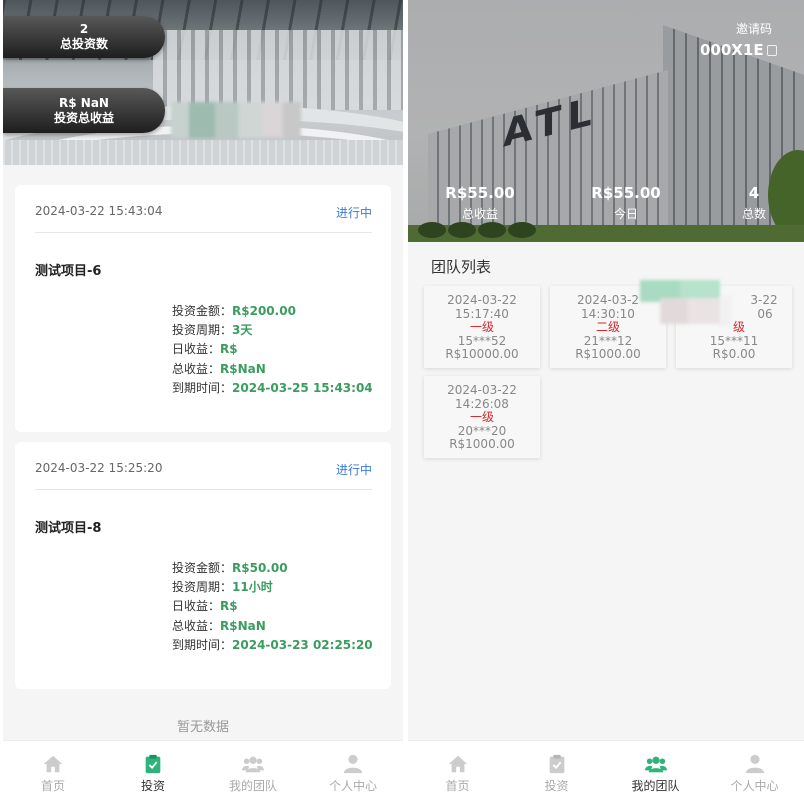  What do you see at coordinates (482, 354) in the screenshot?
I see `member-amount: R$10000.00` at bounding box center [482, 354].